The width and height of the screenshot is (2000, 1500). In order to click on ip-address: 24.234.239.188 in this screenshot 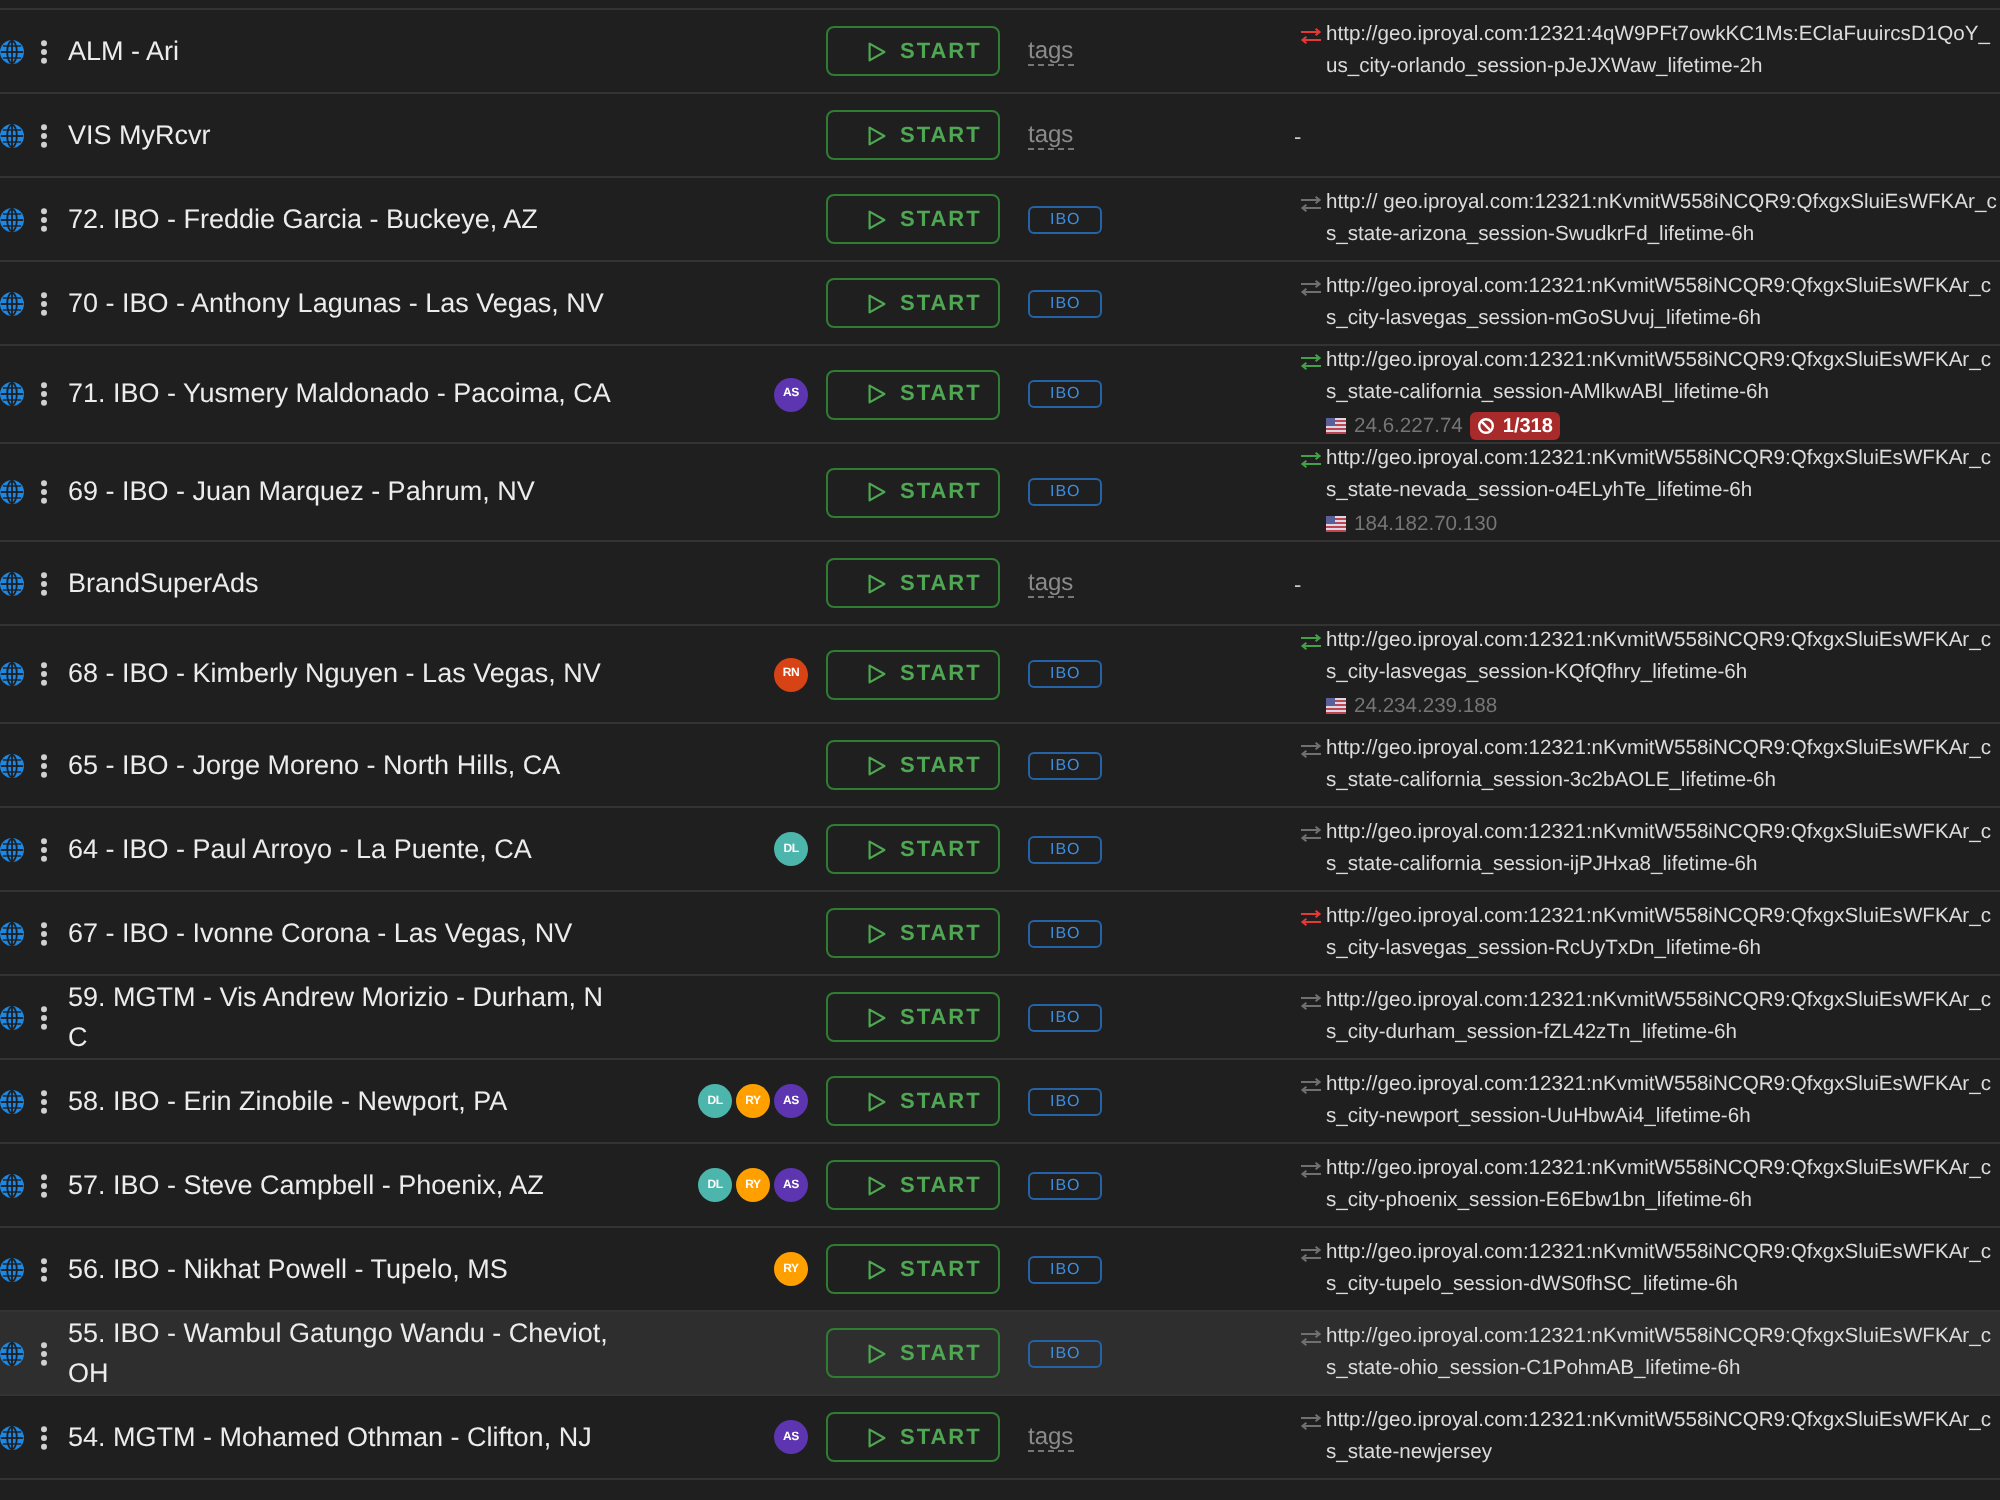, I will do `click(1426, 706)`.